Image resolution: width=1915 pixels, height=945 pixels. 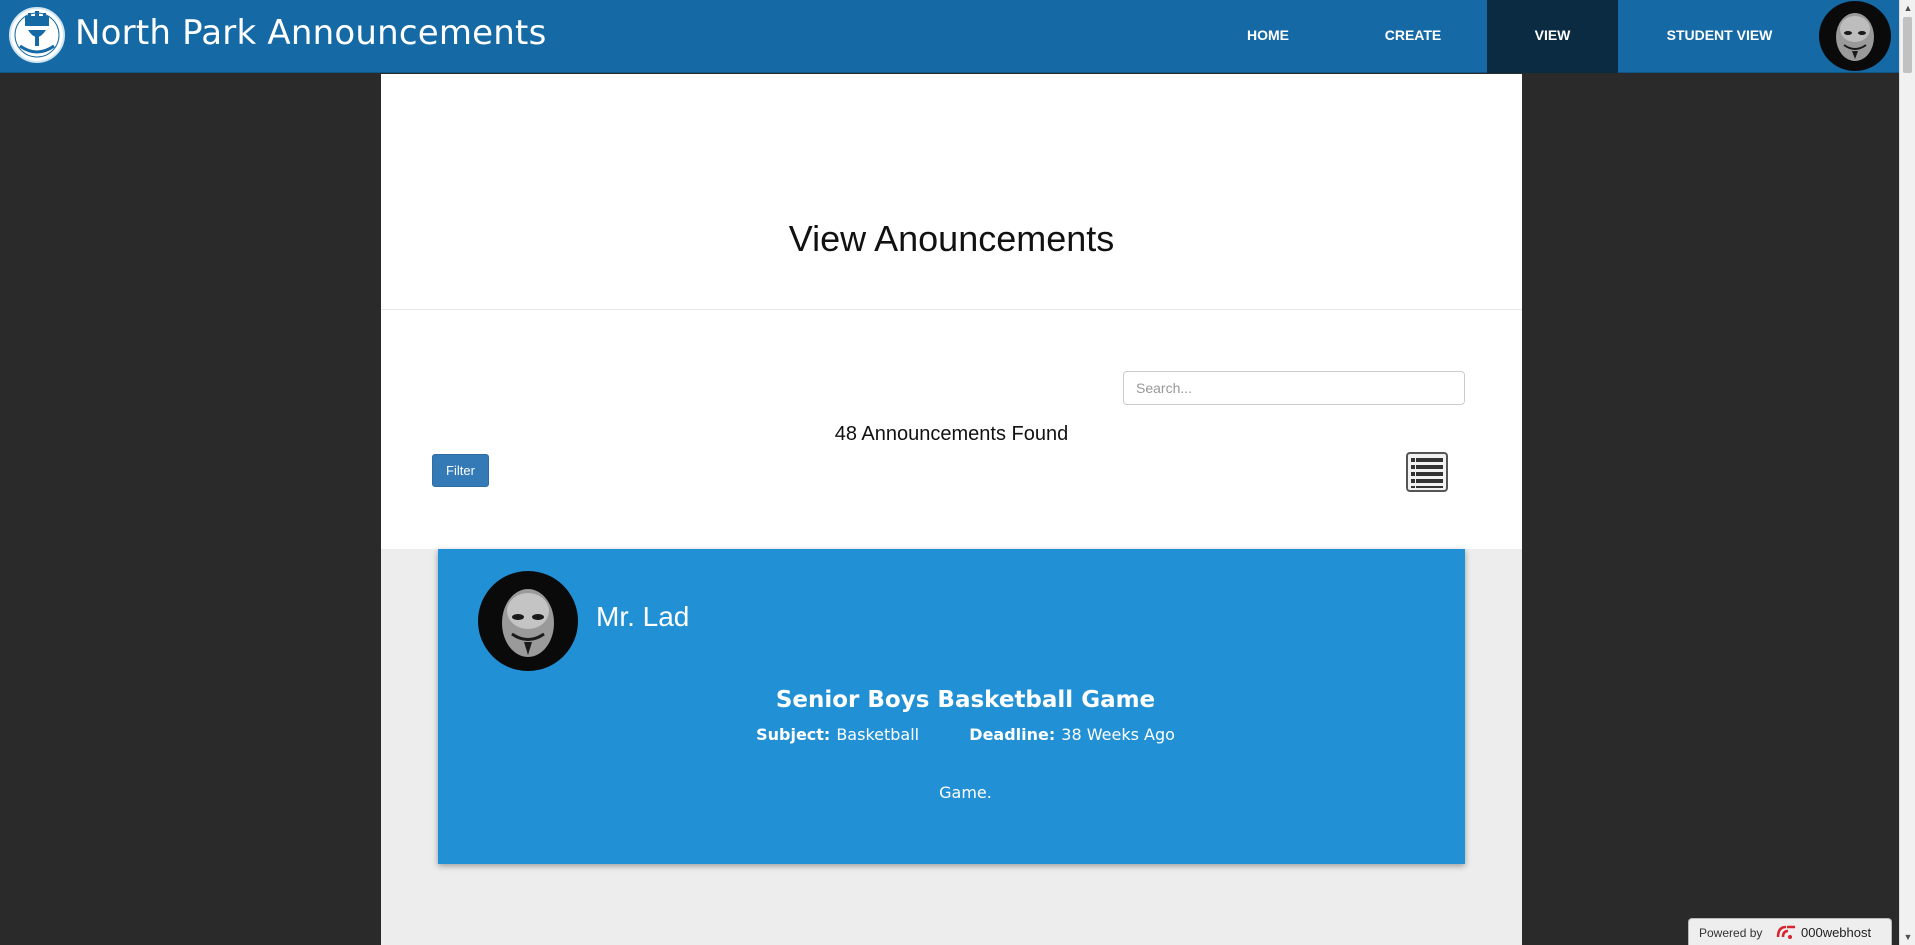 I want to click on app-title: North Park Announcements, so click(x=311, y=33).